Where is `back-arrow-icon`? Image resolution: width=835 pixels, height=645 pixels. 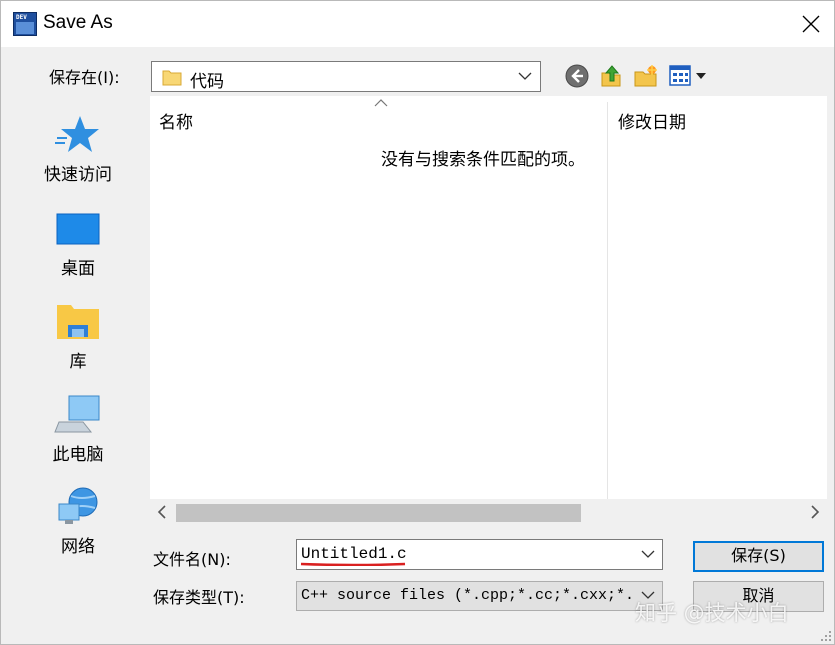
back-arrow-icon is located at coordinates (577, 76).